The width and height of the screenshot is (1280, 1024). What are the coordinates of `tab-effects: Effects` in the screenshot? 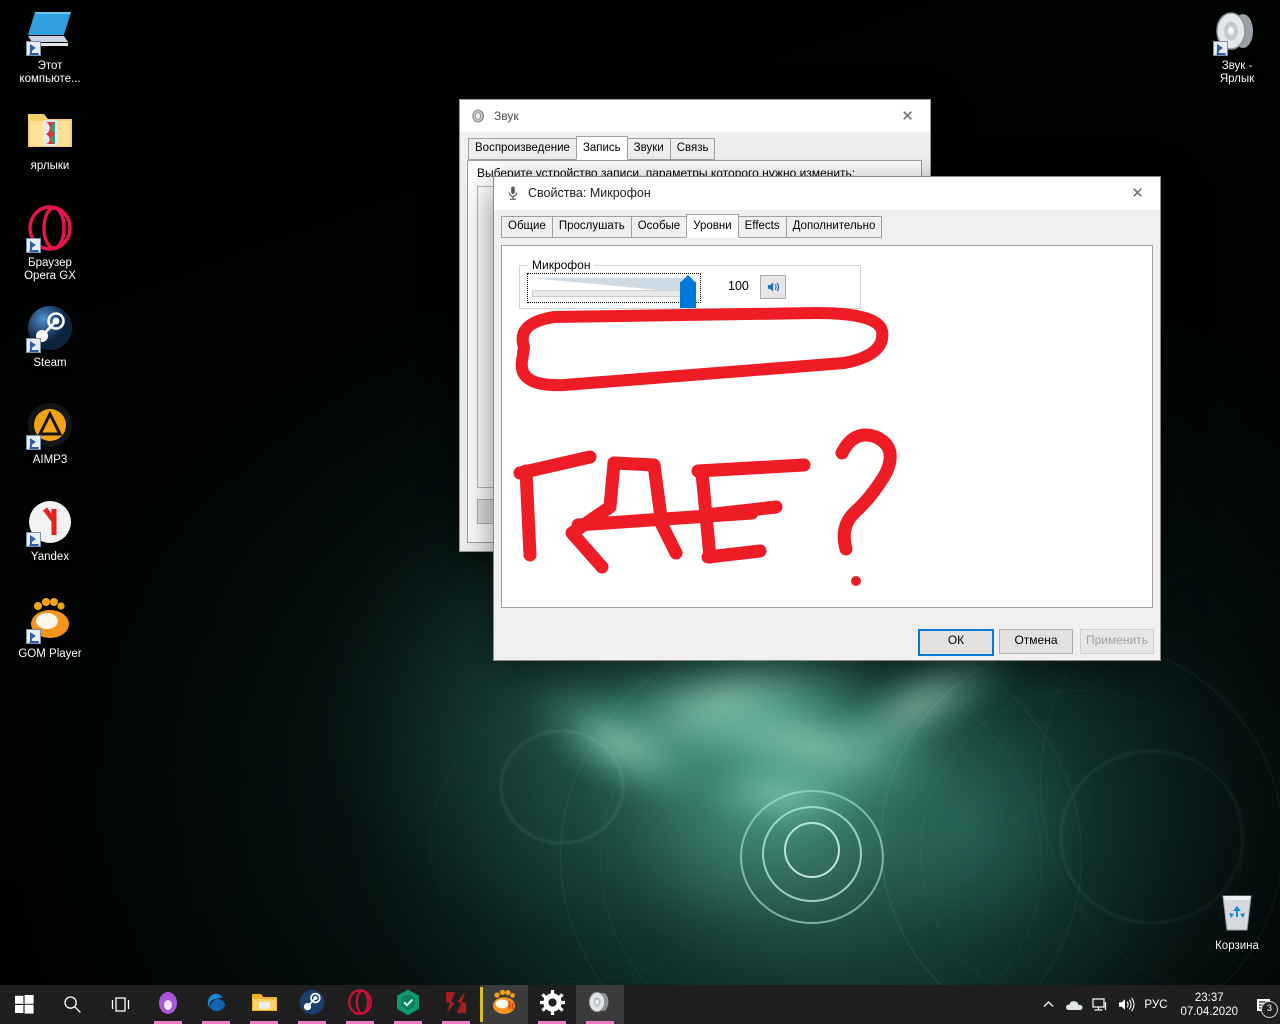 It's located at (762, 227).